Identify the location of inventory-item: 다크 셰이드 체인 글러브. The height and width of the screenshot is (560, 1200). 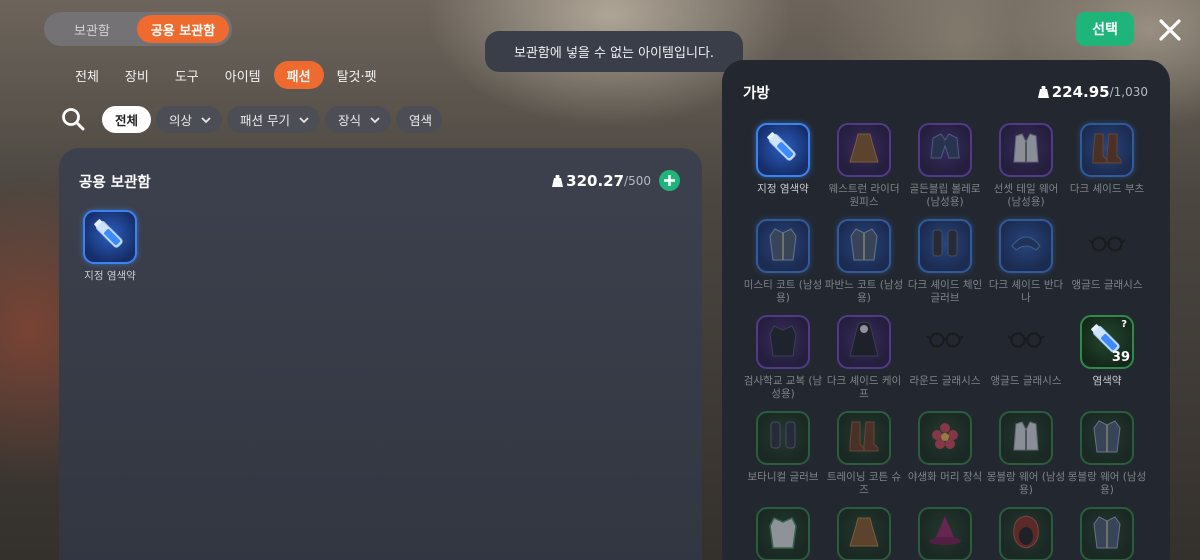
(945, 262).